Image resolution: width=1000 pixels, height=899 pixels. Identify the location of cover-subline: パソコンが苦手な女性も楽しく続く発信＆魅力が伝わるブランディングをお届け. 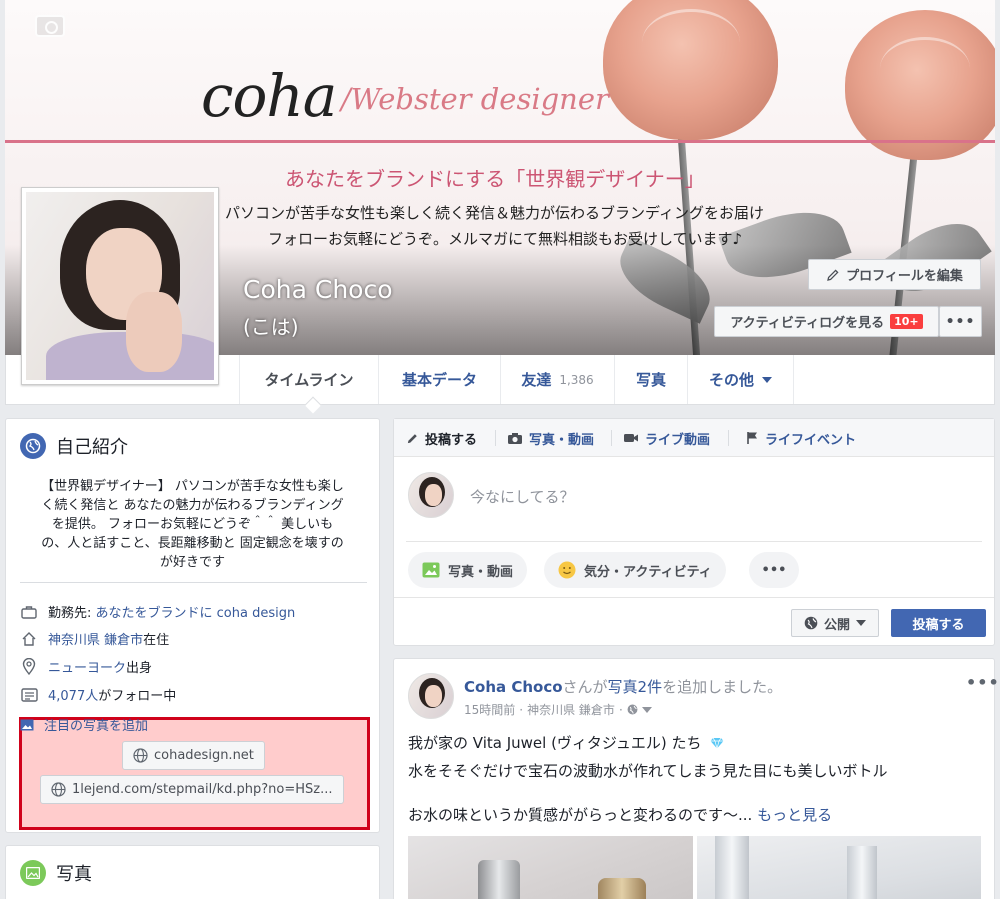
(494, 213).